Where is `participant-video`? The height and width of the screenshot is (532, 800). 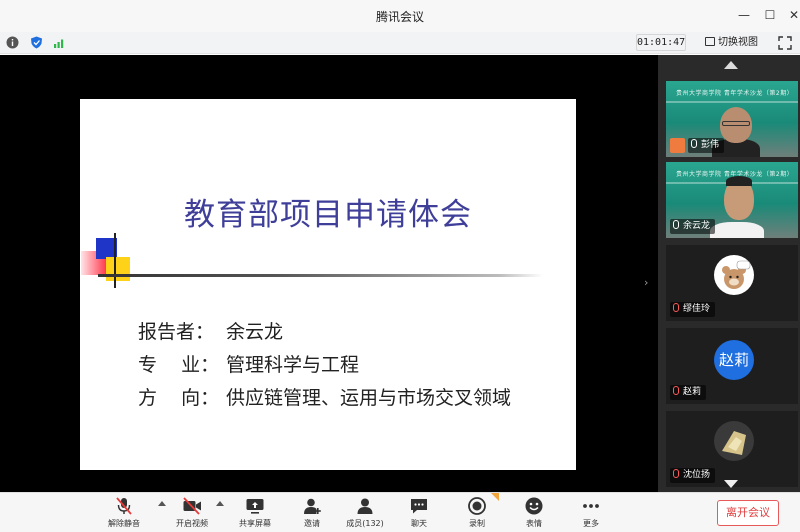 participant-video is located at coordinates (737, 230).